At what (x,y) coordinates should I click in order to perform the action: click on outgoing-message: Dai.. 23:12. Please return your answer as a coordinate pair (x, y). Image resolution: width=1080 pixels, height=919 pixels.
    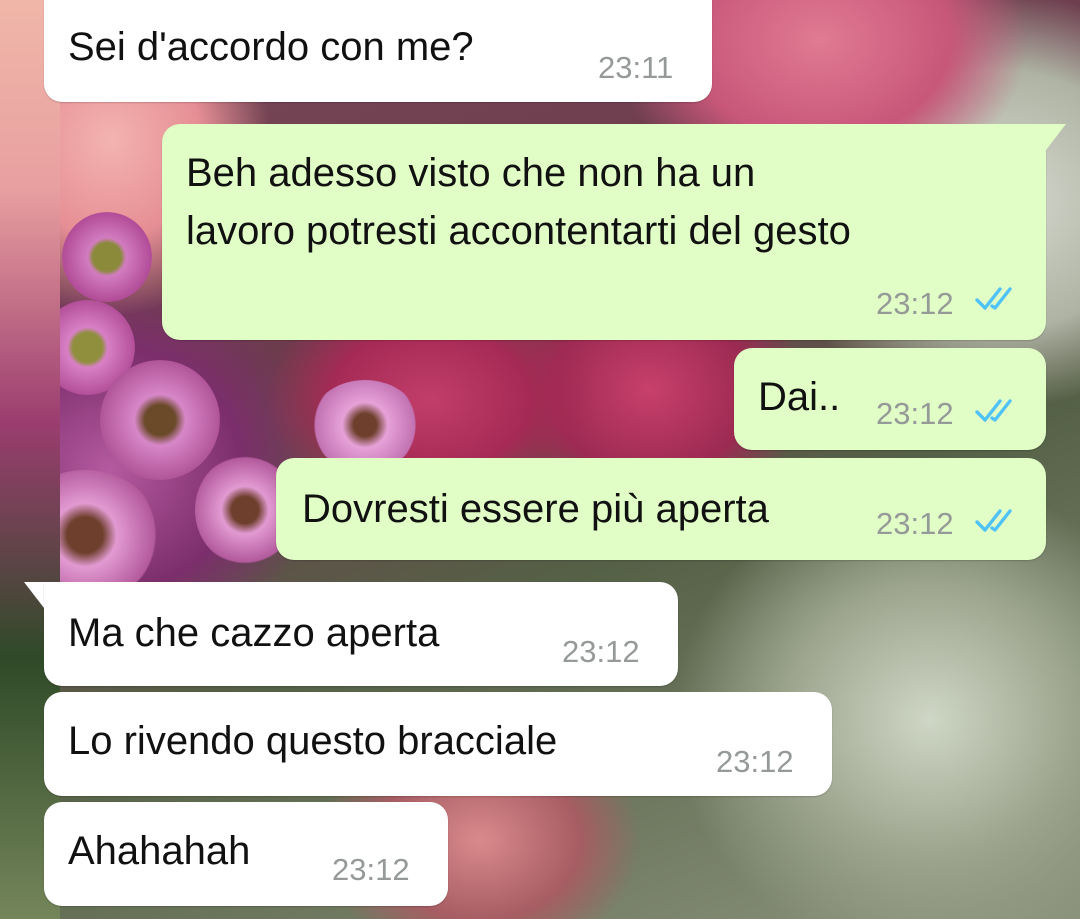
    Looking at the image, I should click on (890, 399).